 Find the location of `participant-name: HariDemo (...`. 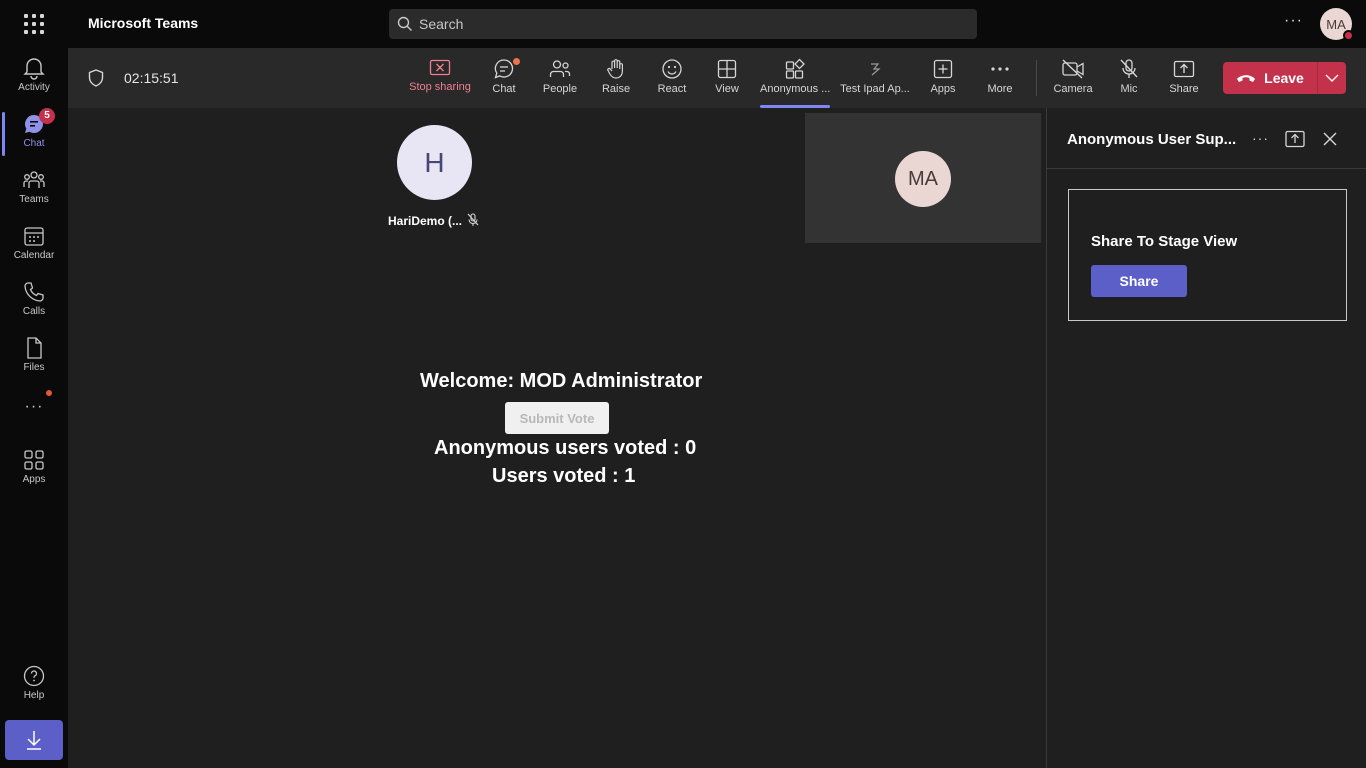

participant-name: HariDemo (... is located at coordinates (425, 221).